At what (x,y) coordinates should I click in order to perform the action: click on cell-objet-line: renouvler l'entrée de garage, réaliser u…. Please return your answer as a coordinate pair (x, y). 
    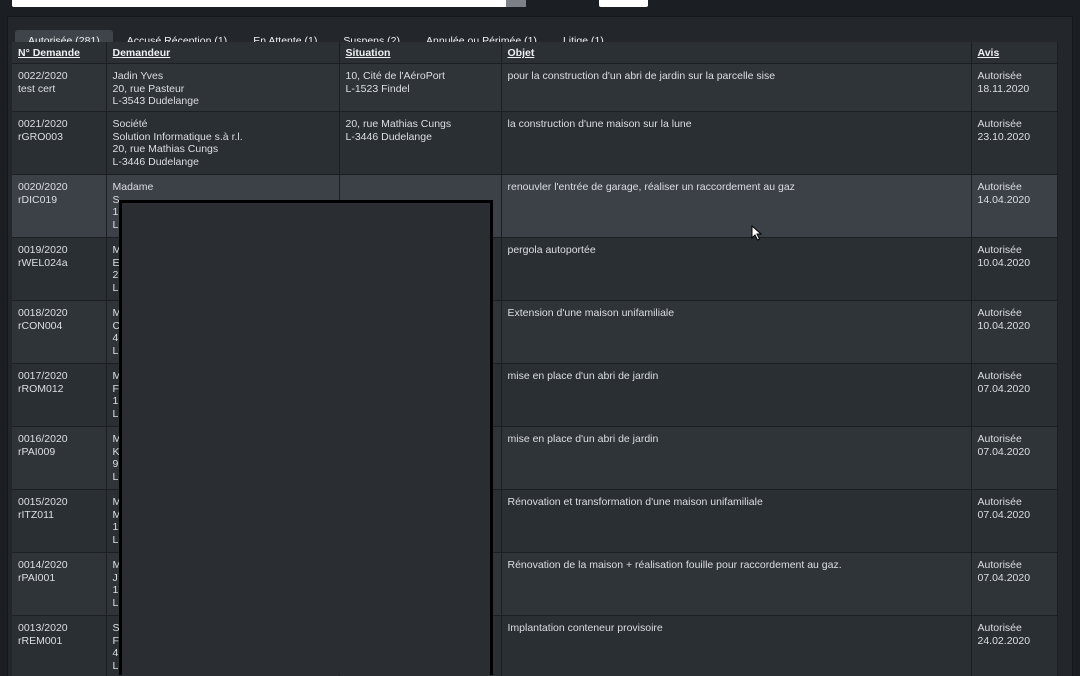
    Looking at the image, I should click on (736, 187).